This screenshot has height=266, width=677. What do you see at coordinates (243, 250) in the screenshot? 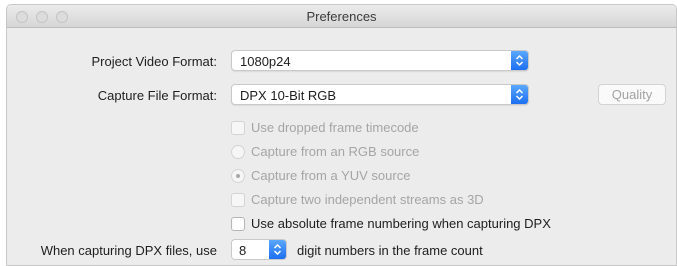
I see `dpx-digits-value: 8` at bounding box center [243, 250].